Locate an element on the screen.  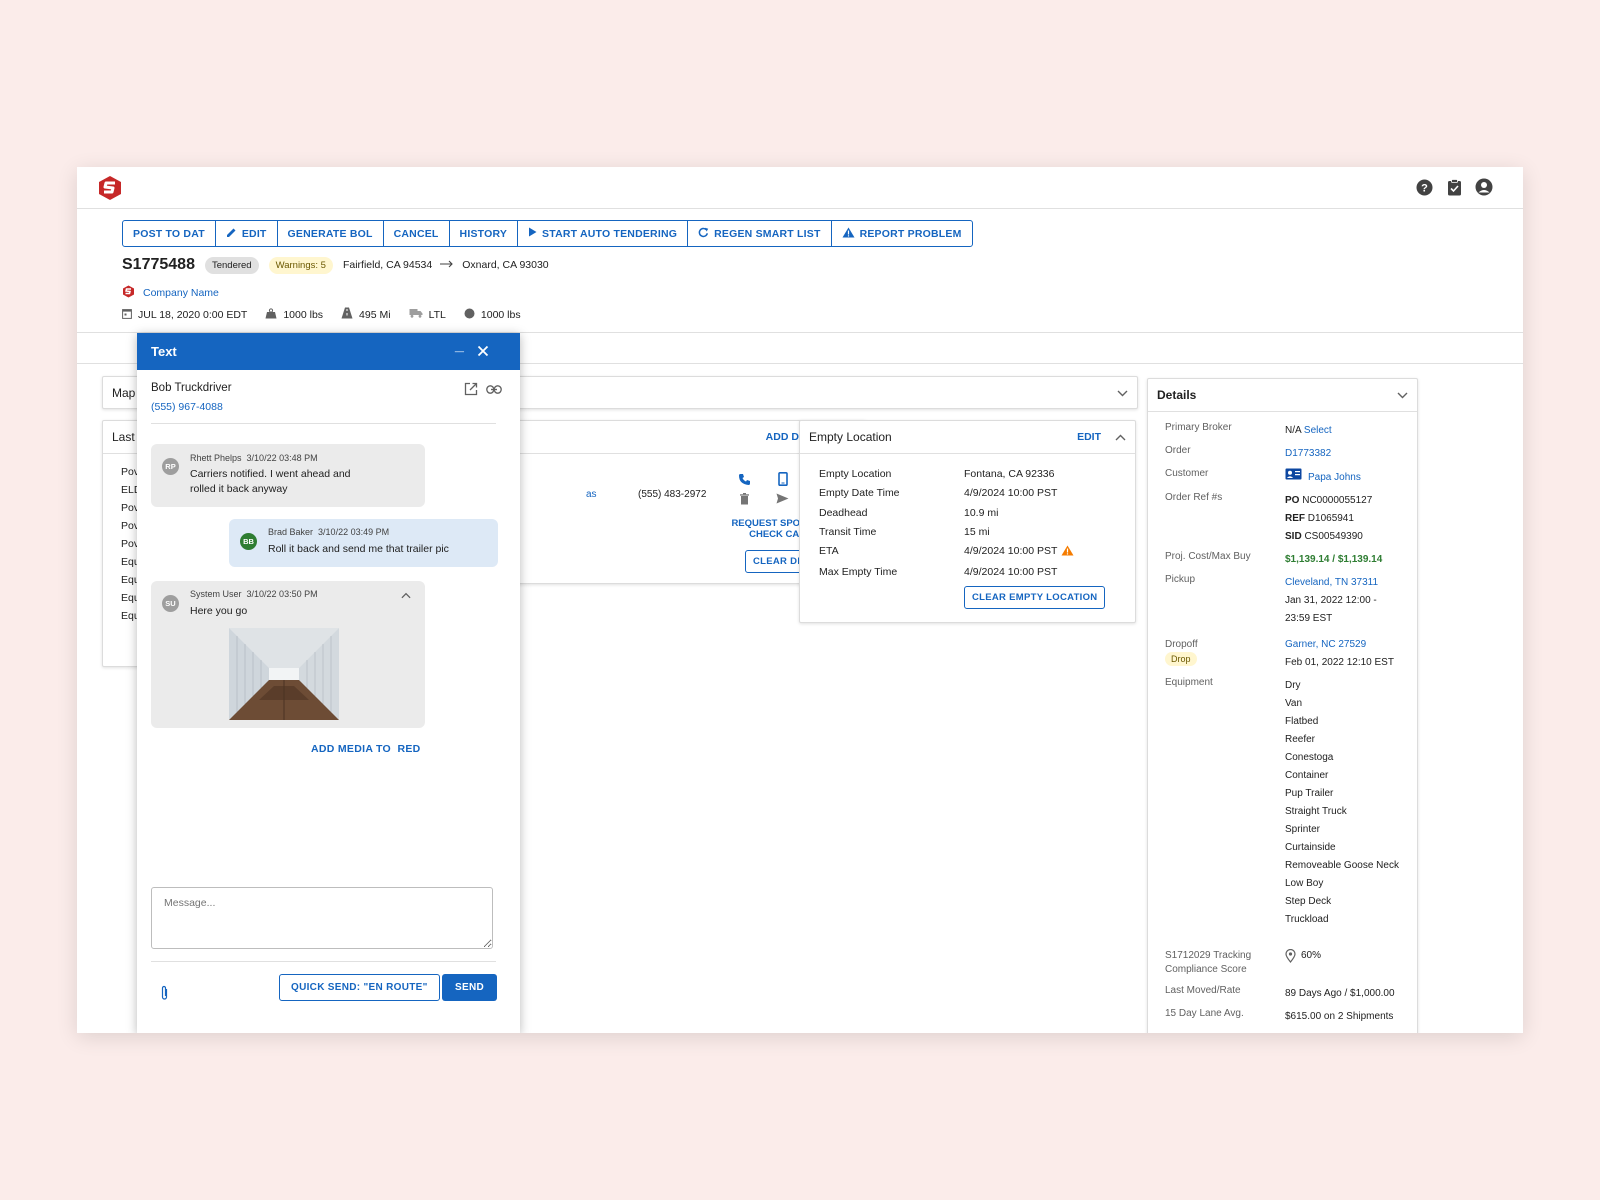
mobile-icon is located at coordinates (783, 480).